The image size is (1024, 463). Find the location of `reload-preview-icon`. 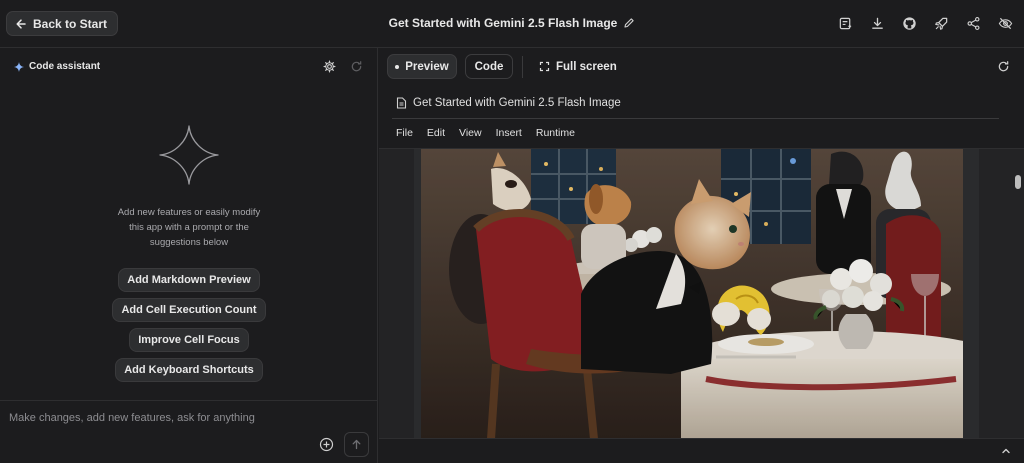

reload-preview-icon is located at coordinates (1003, 66).